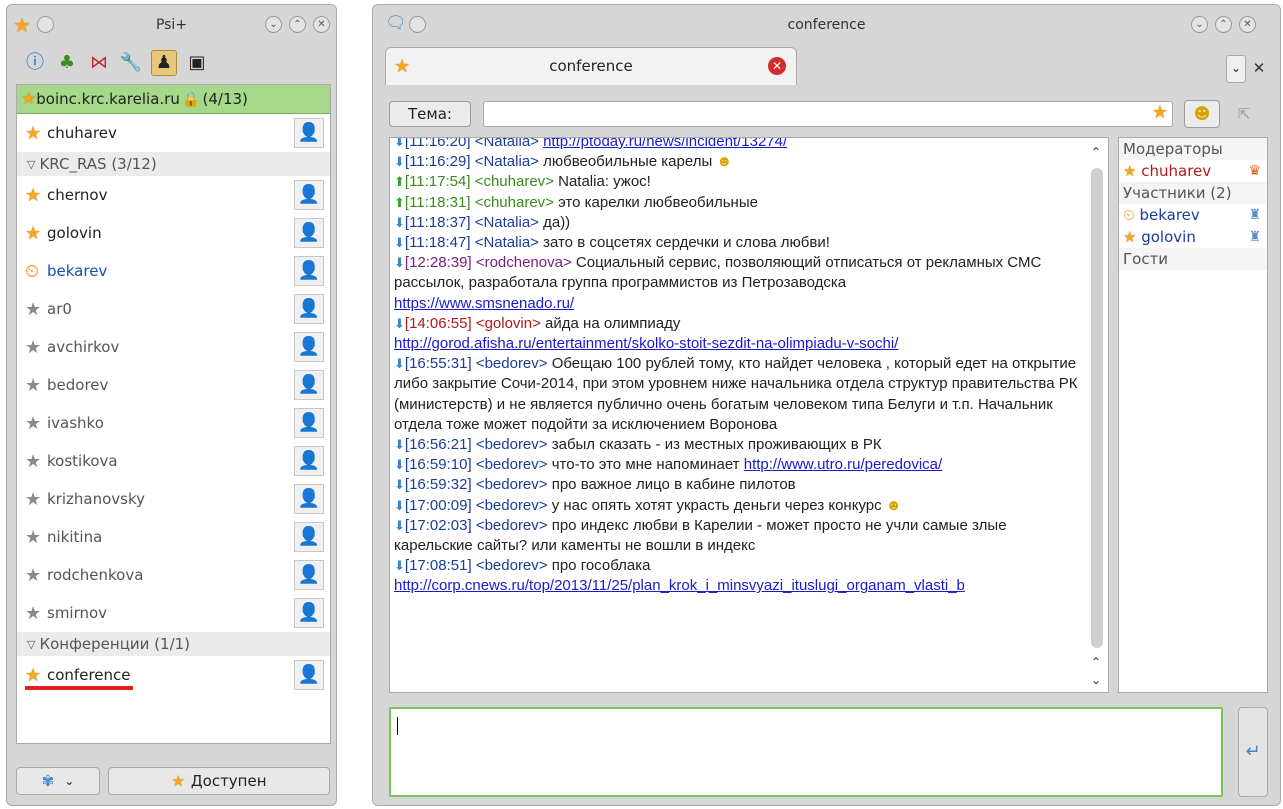  Describe the element at coordinates (601, 566) in the screenshot. I see `message-text: про гособлака` at that location.